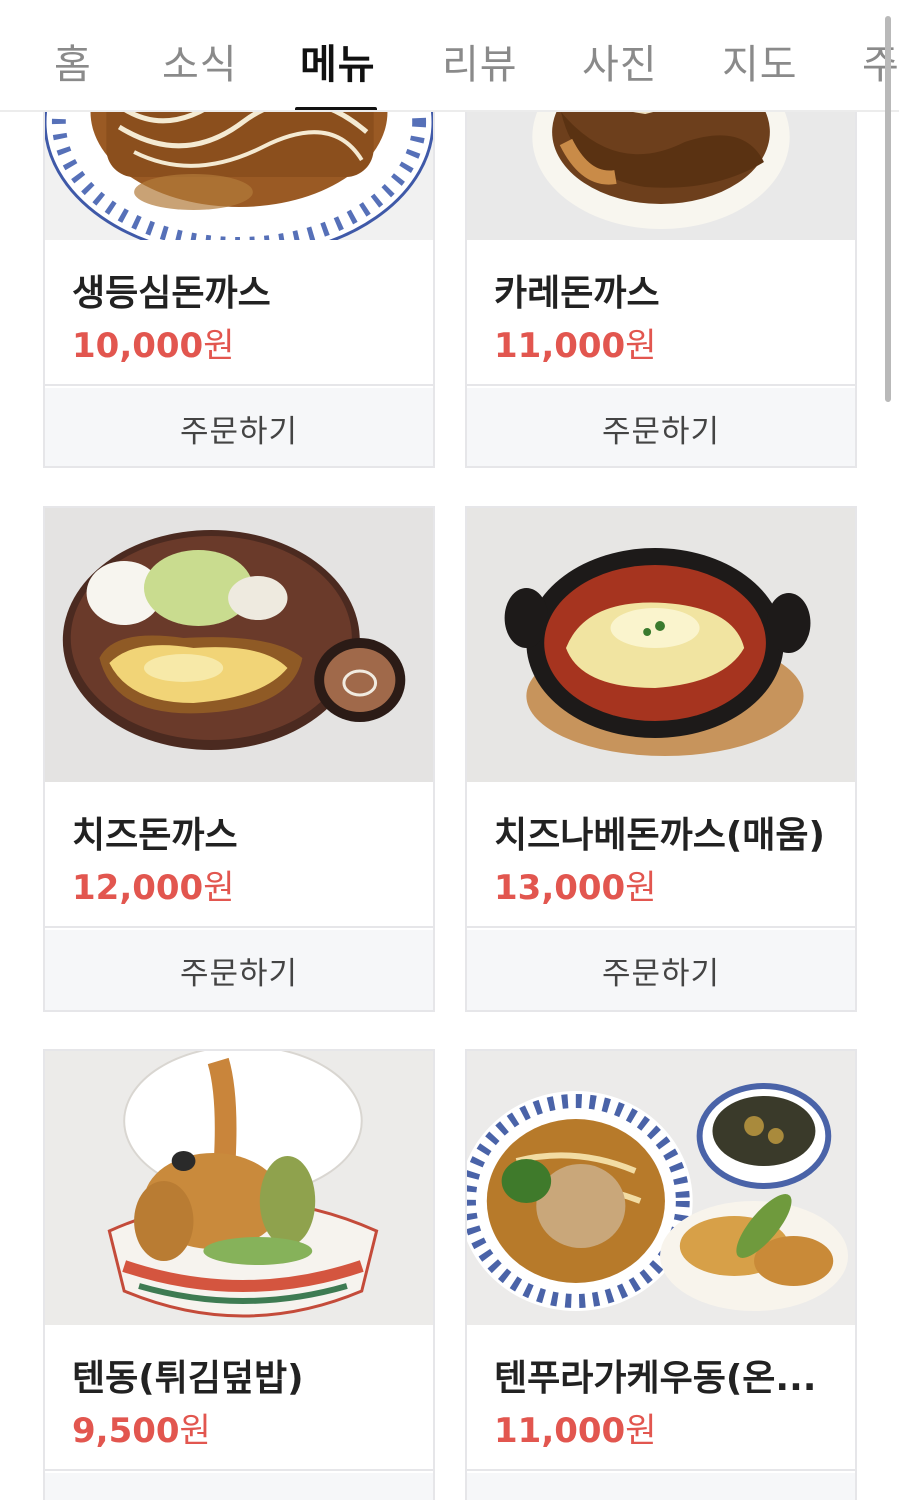  I want to click on tab-order: 주, so click(880, 61).